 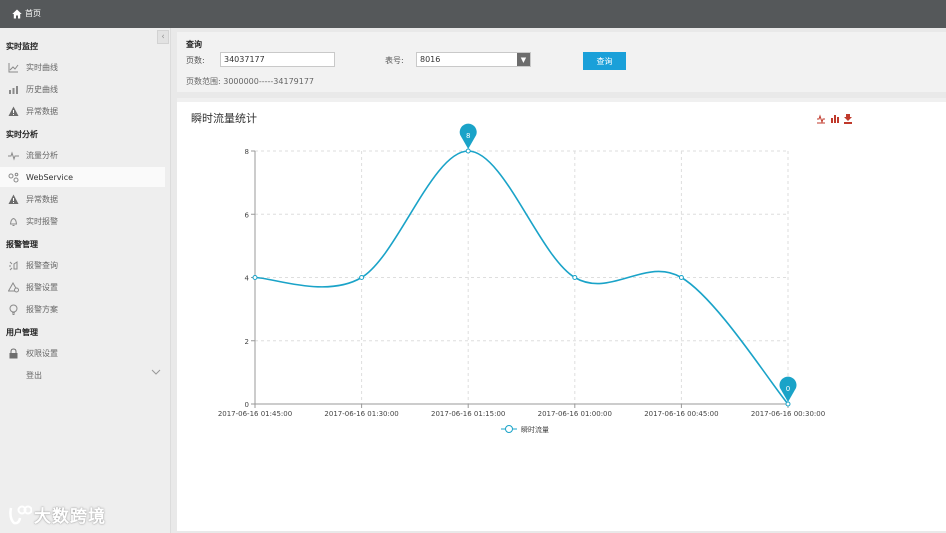 I want to click on meter-number-label: 表号:, so click(x=394, y=60).